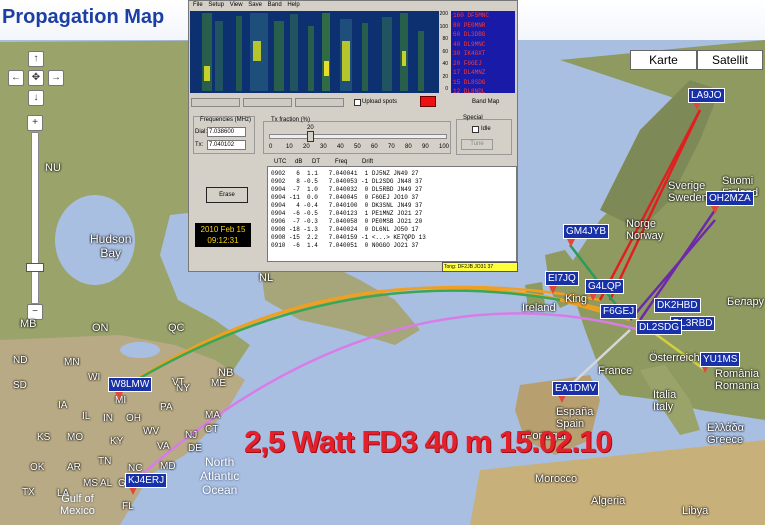 The image size is (765, 525). What do you see at coordinates (306, 147) in the screenshot?
I see `tx-fraction-tick-label: 20` at bounding box center [306, 147].